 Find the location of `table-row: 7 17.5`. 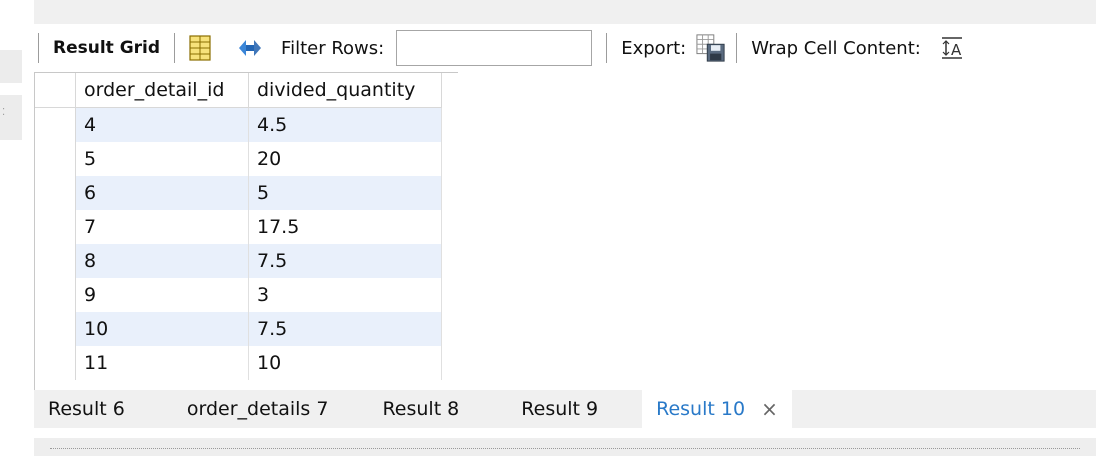

table-row: 7 17.5 is located at coordinates (238, 227).